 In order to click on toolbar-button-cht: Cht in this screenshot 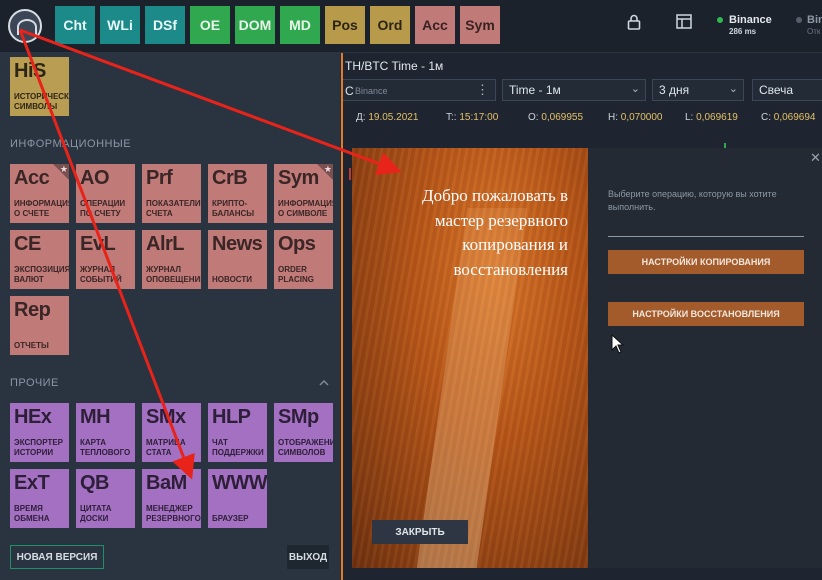, I will do `click(75, 25)`.